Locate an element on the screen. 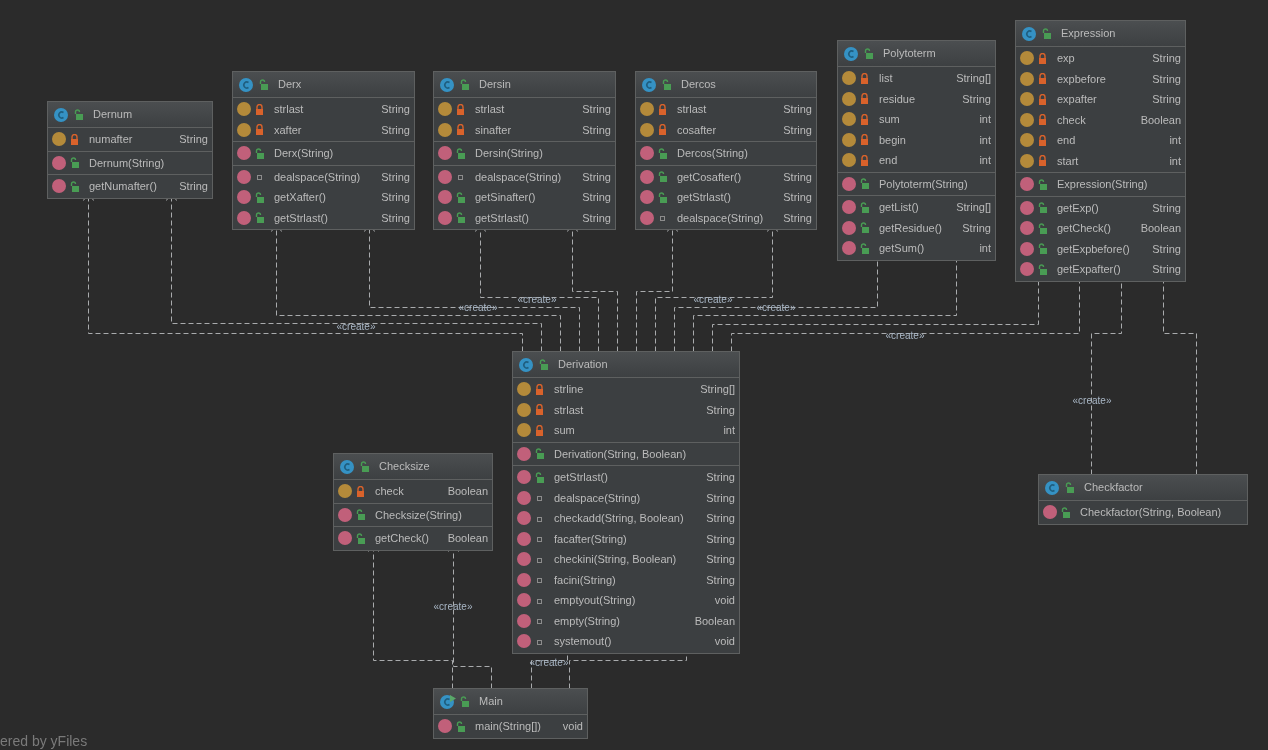  type-name: void is located at coordinates (724, 600).